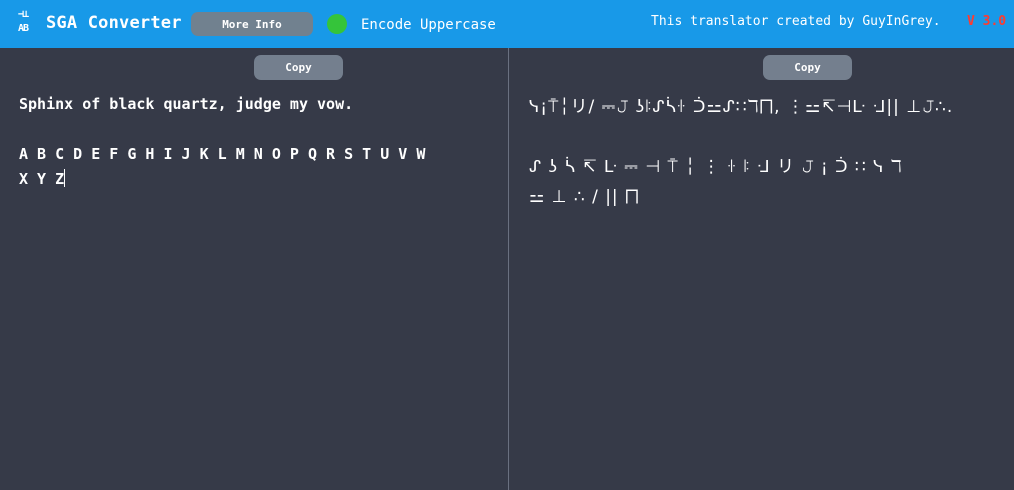 This screenshot has height=490, width=1014. Describe the element at coordinates (114, 23) in the screenshot. I see `app-title: SGA Converter` at that location.